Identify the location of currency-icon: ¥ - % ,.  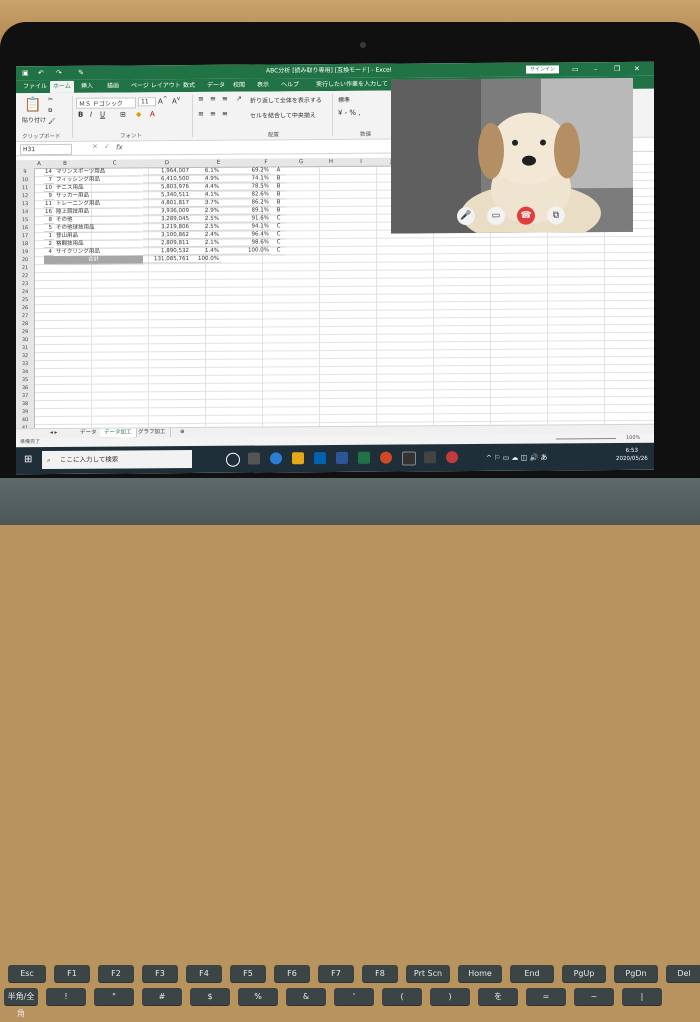
(349, 113).